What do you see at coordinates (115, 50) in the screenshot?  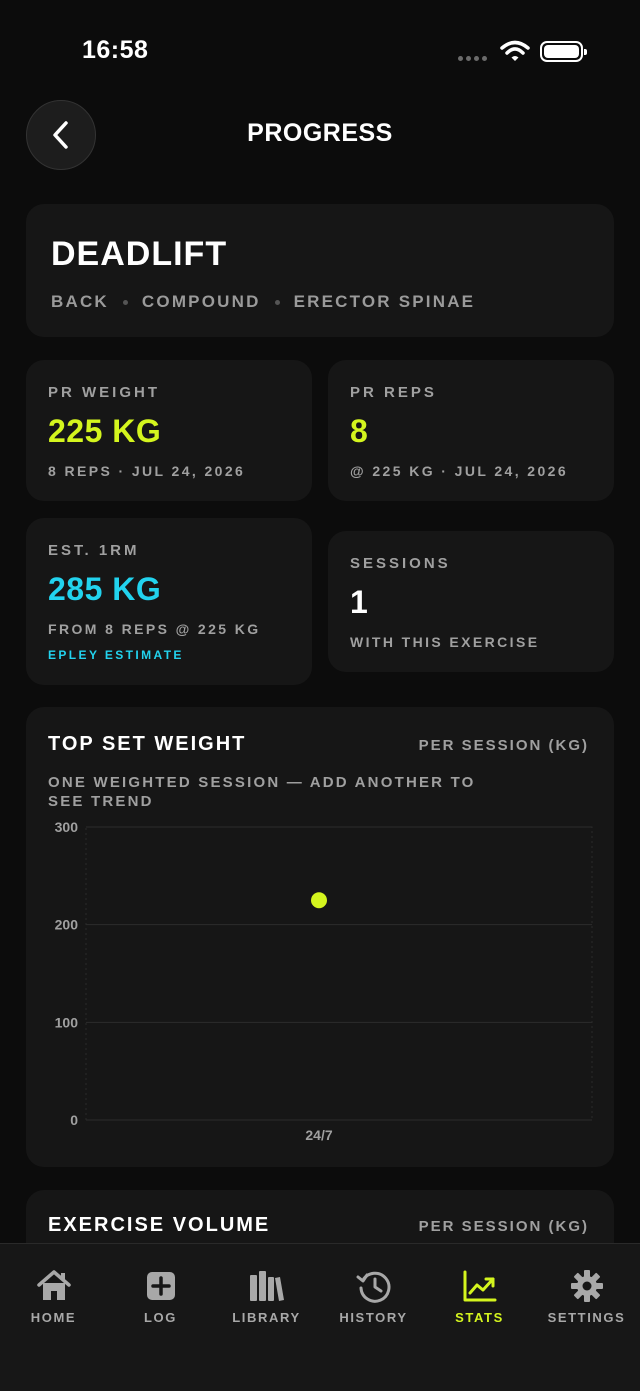 I see `status-time: 16:58` at bounding box center [115, 50].